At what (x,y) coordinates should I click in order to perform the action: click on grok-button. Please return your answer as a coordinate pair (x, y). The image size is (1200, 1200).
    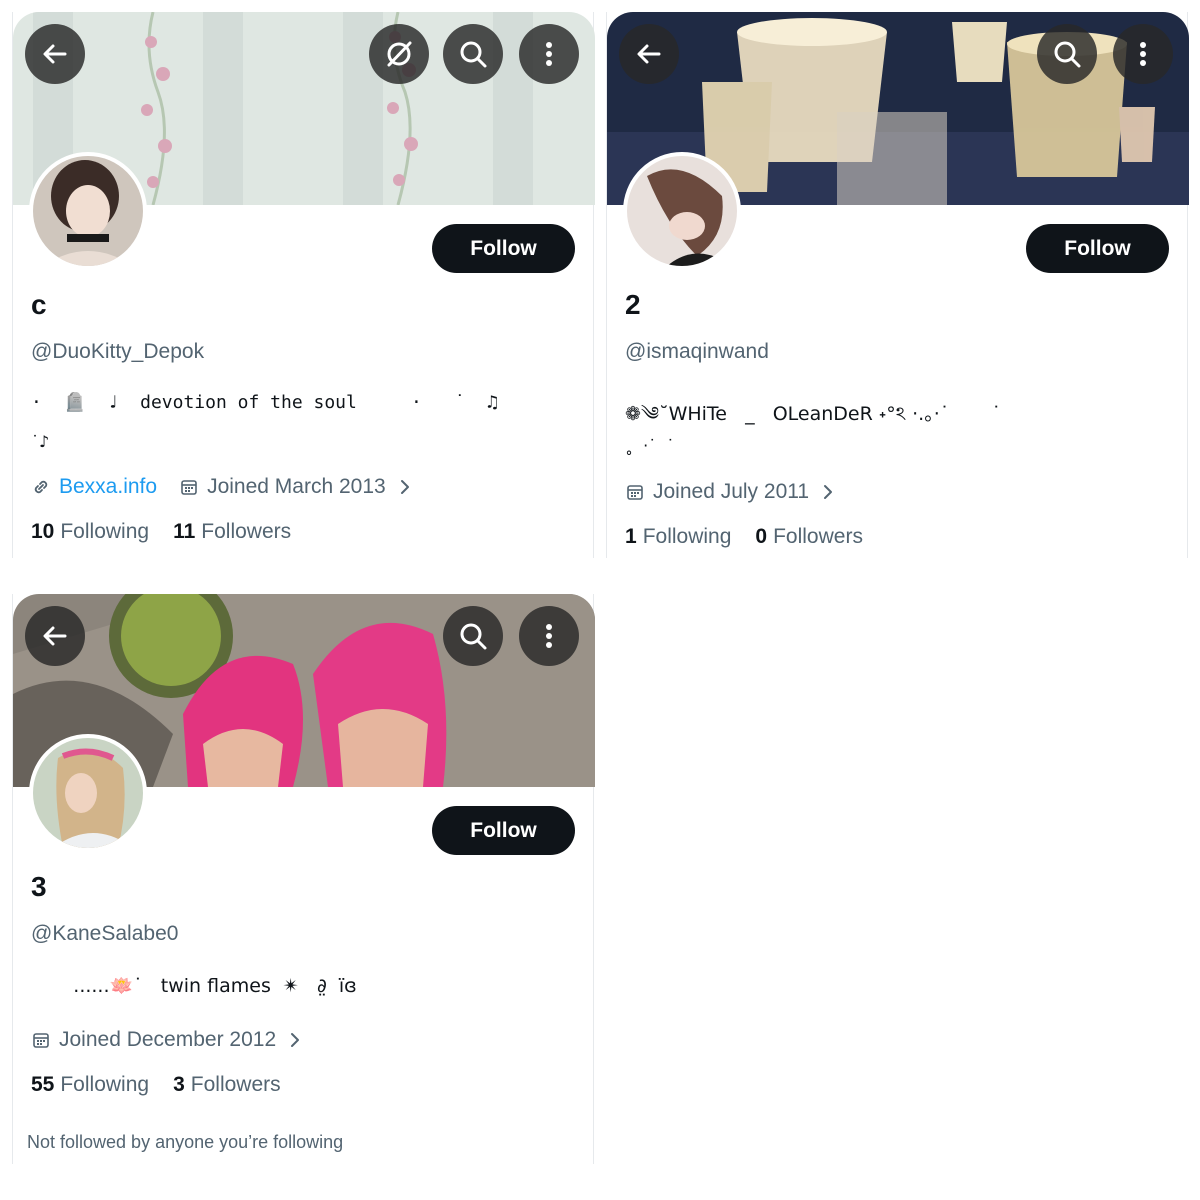
    Looking at the image, I should click on (399, 54).